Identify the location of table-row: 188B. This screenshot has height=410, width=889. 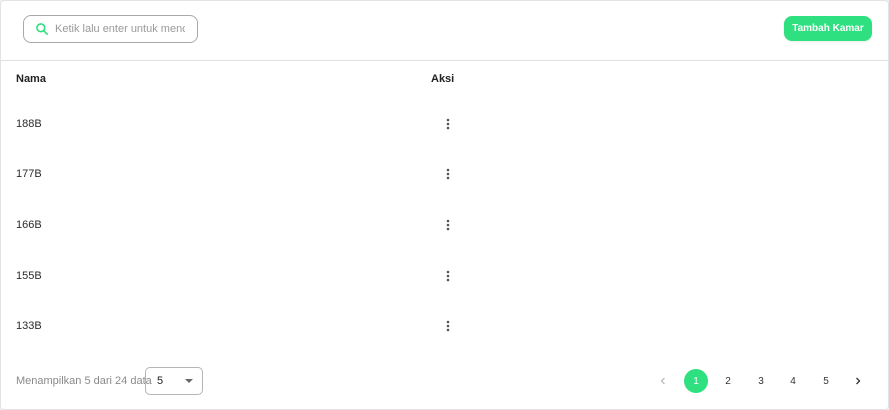
(444, 124).